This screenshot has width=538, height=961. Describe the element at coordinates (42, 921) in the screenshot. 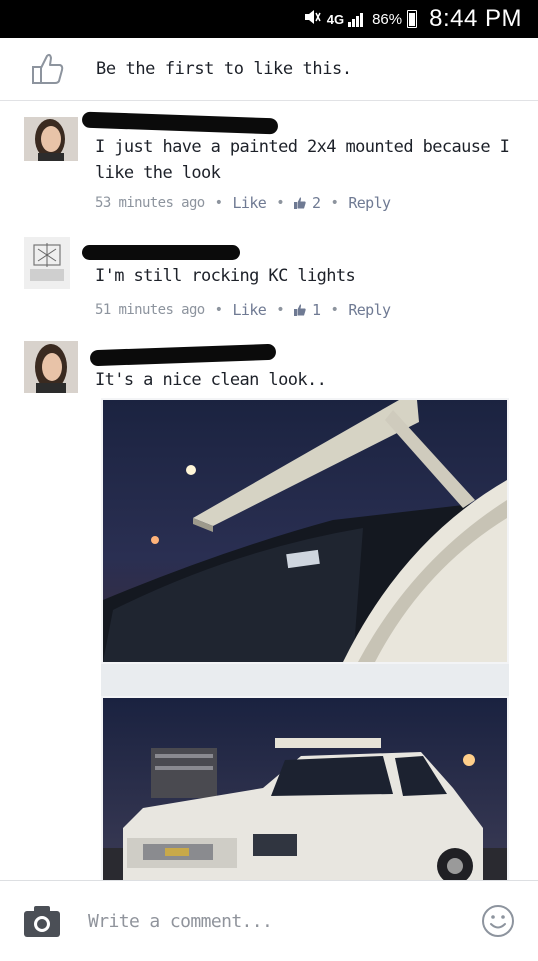

I see `camera-icon` at that location.